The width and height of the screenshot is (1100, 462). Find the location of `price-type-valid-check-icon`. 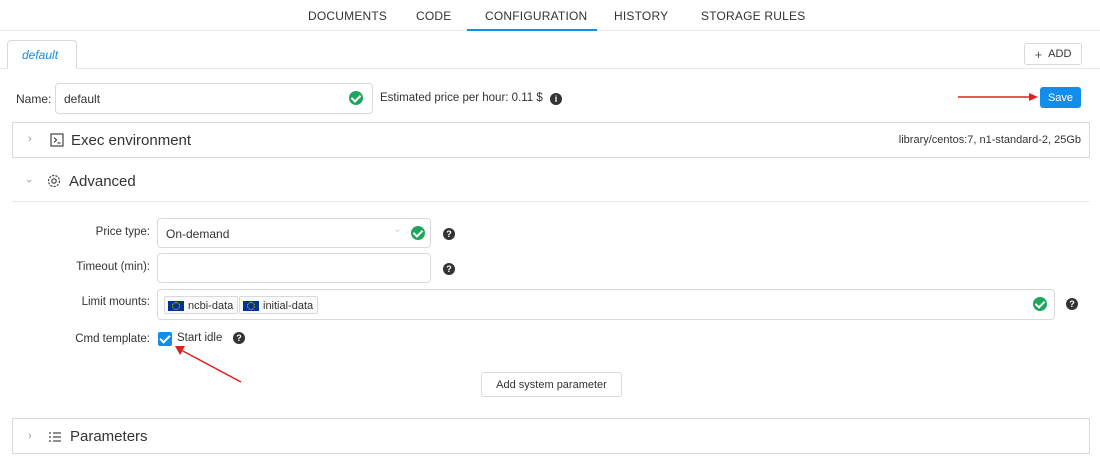

price-type-valid-check-icon is located at coordinates (418, 233).